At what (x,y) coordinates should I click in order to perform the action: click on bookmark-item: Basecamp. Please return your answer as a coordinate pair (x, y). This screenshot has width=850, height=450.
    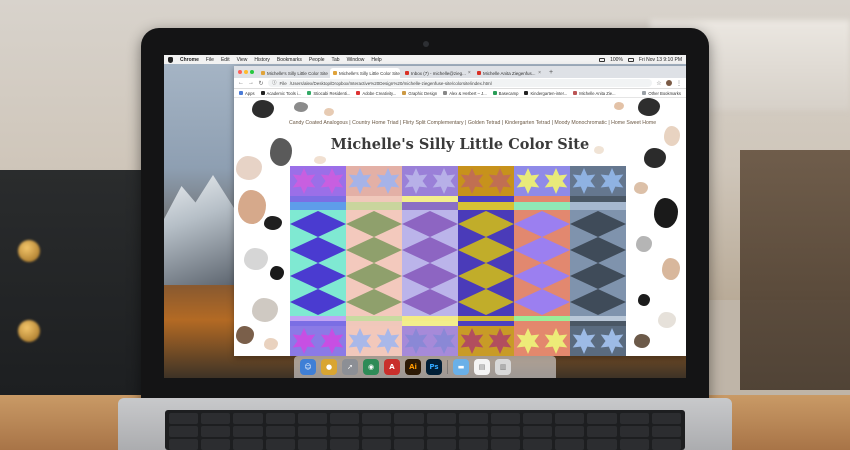
    Looking at the image, I should click on (505, 93).